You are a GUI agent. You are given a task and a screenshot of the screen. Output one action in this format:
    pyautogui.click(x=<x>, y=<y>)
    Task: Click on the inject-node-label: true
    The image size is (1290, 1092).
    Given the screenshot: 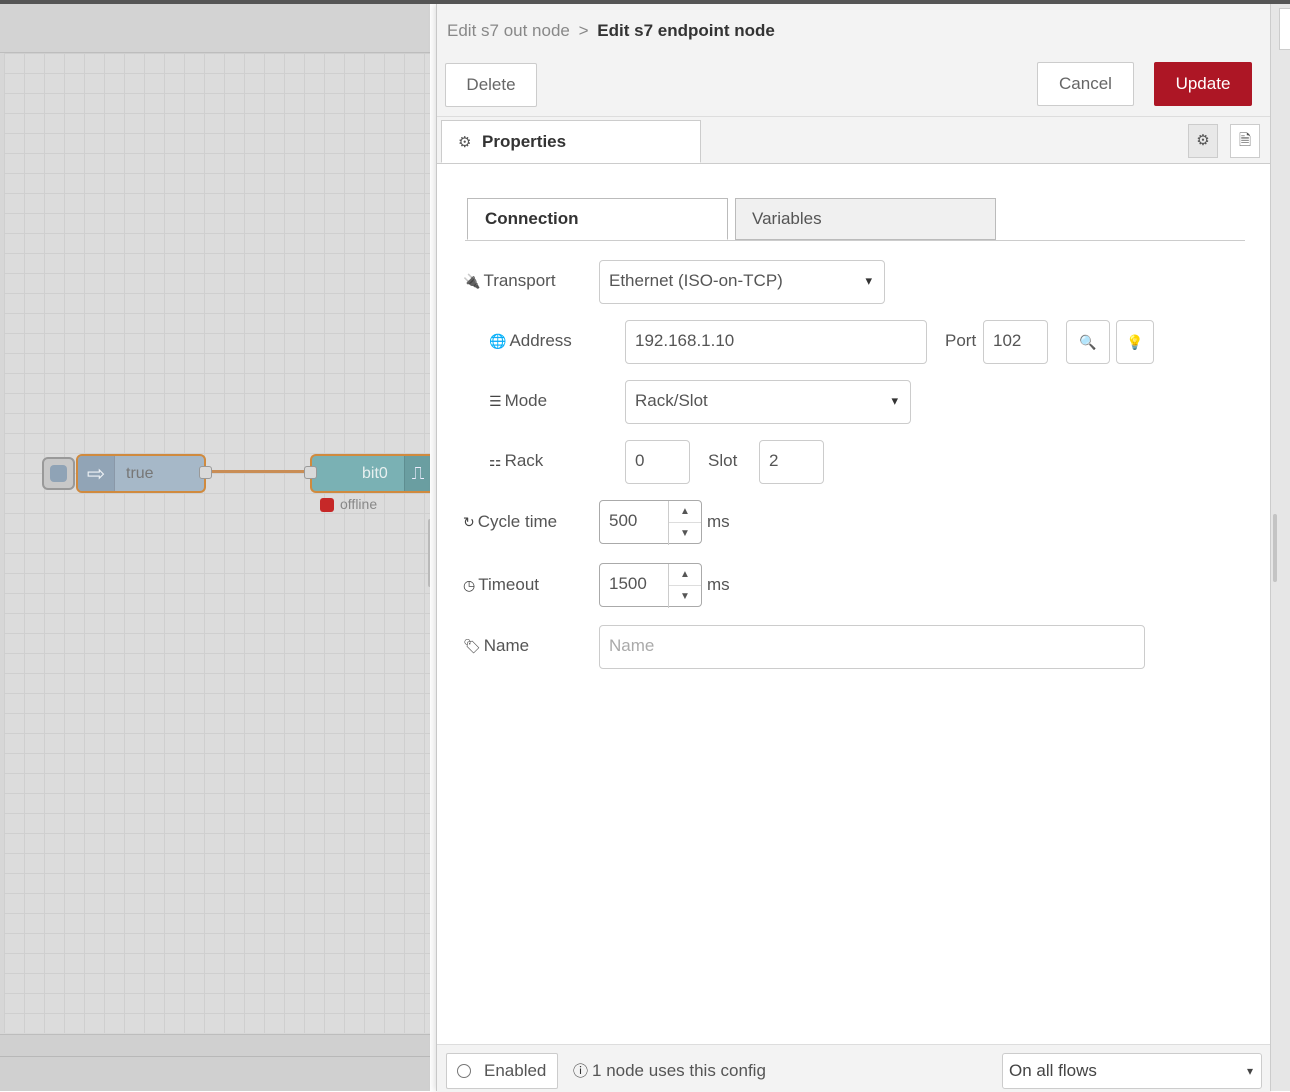 What is the action you would take?
    pyautogui.click(x=140, y=473)
    